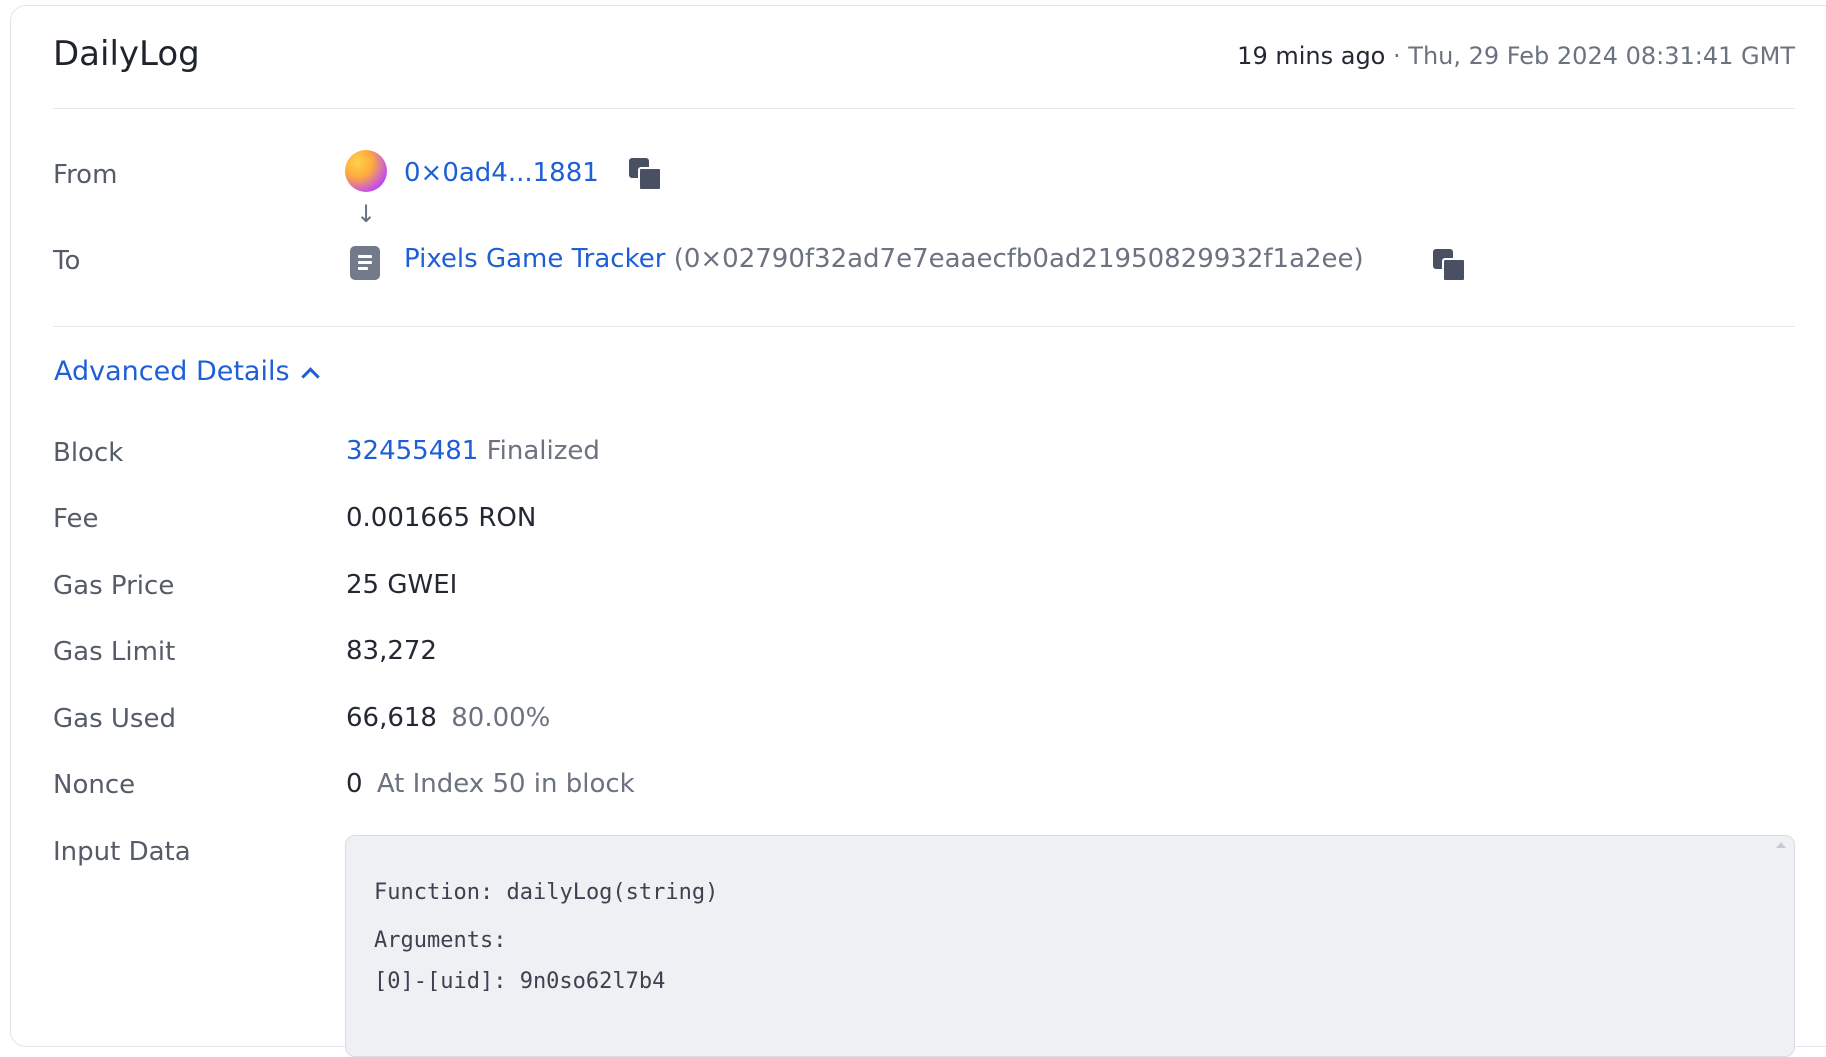  What do you see at coordinates (366, 171) in the screenshot?
I see `gradient-avatar-icon` at bounding box center [366, 171].